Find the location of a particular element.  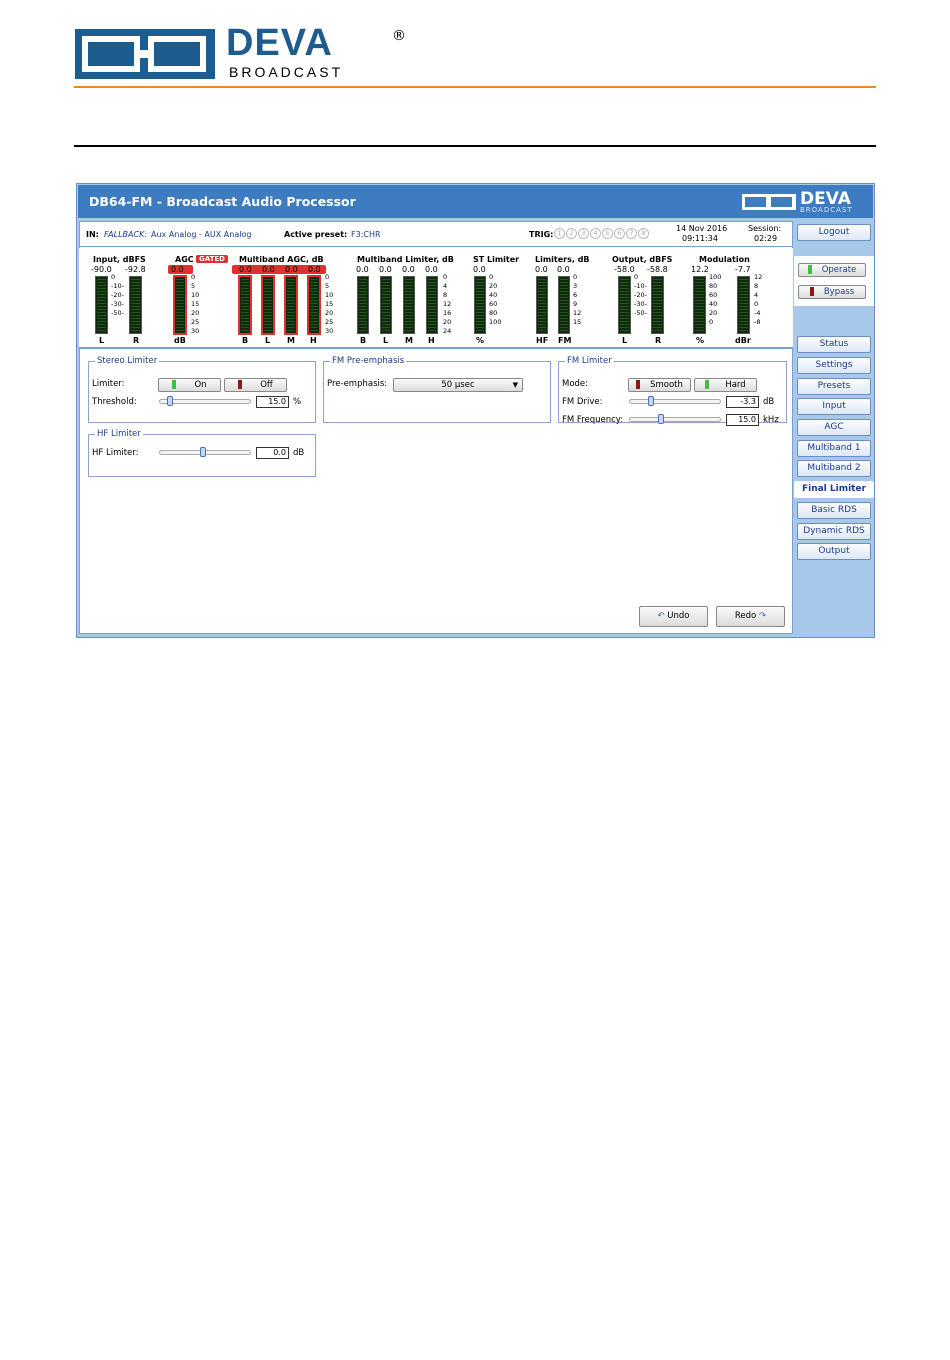

trig-indicator: 5 is located at coordinates (607, 233).